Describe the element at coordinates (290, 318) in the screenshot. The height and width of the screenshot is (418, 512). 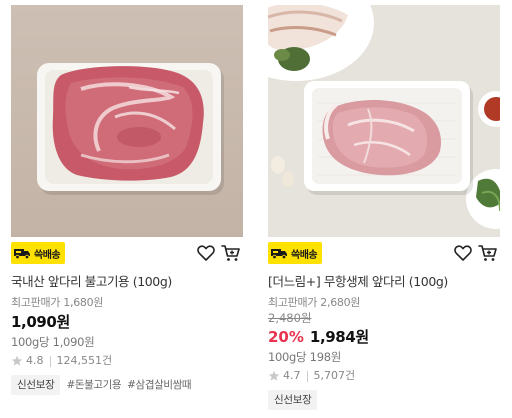
I see `original-price: 2,480원` at that location.